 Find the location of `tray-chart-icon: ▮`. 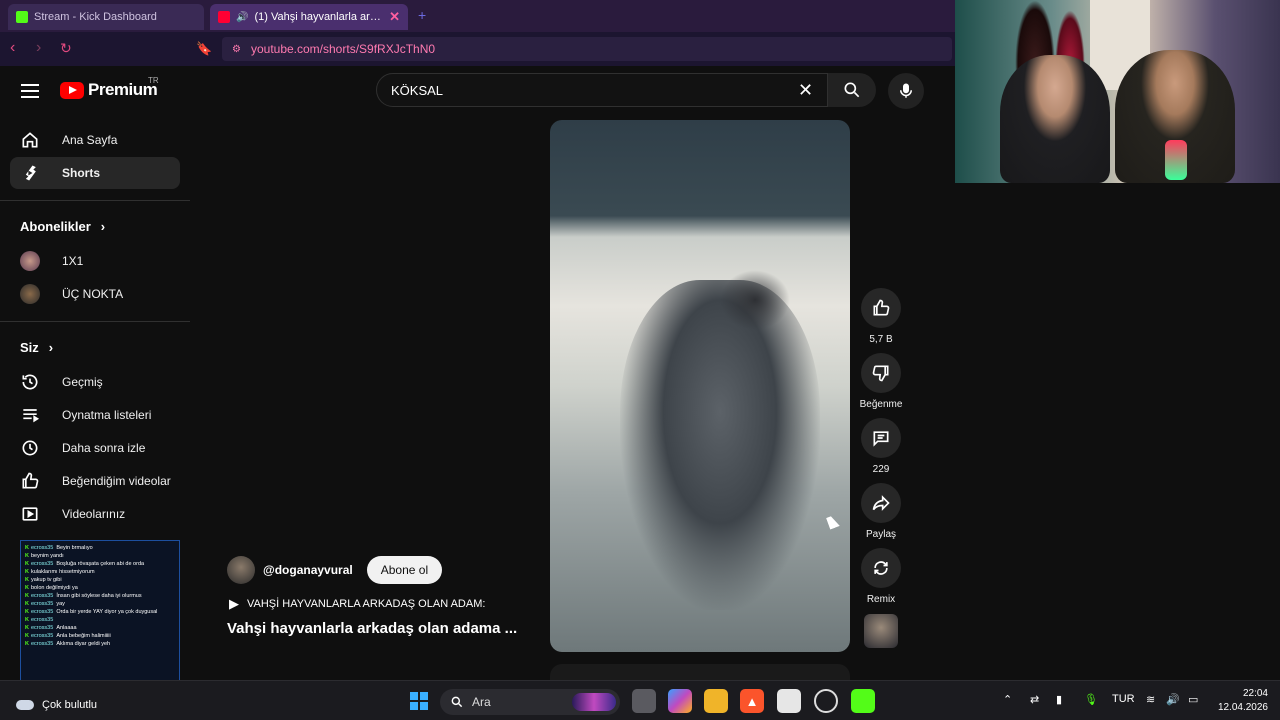

tray-chart-icon: ▮ is located at coordinates (1059, 699).